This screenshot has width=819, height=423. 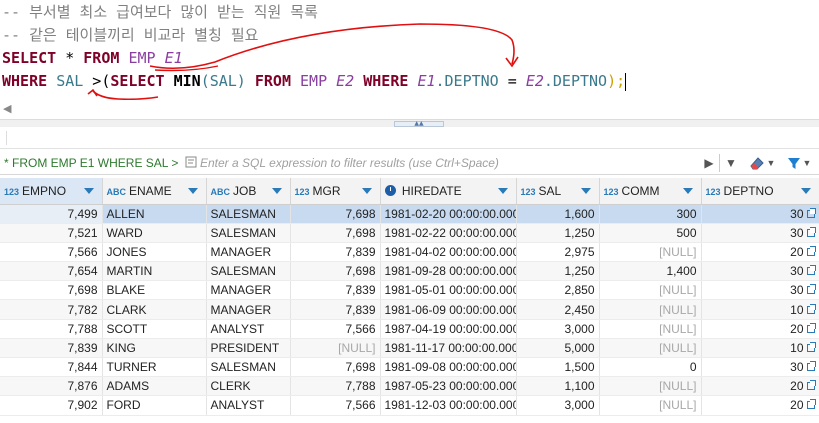 I want to click on cell-comm: 300, so click(x=650, y=214).